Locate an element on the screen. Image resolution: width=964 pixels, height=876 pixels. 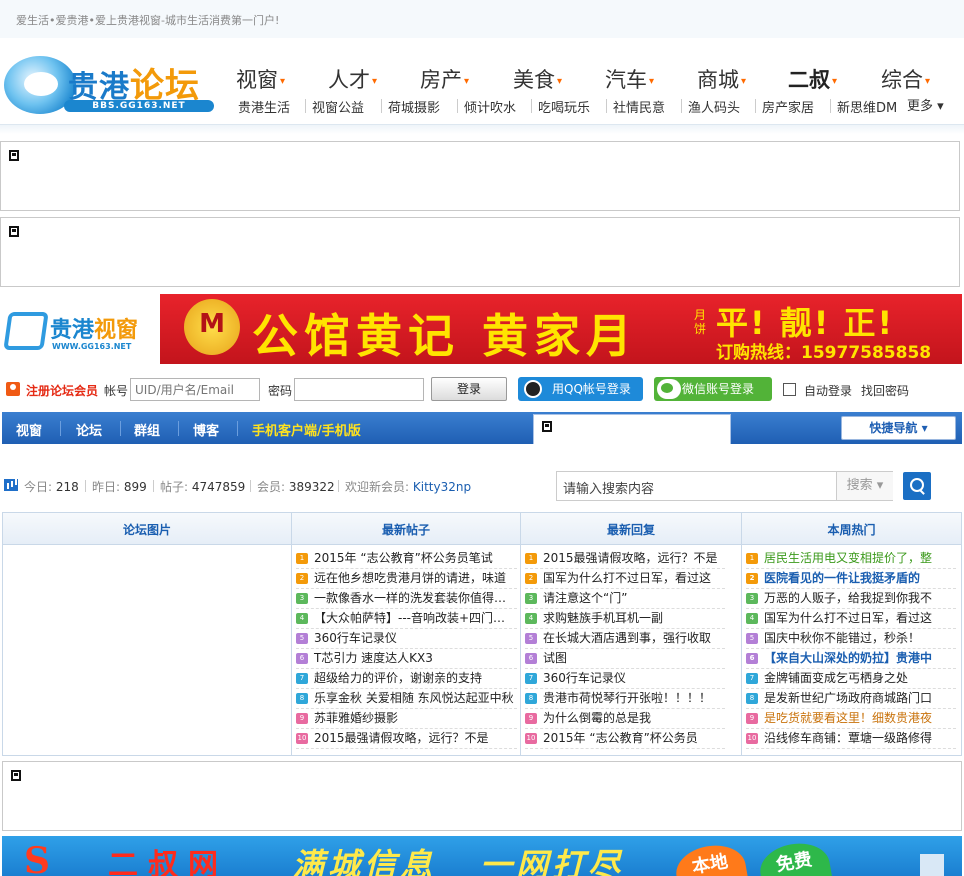
list-item: 9 苏菲雅婚纱摄影 is located at coordinates (406, 719).